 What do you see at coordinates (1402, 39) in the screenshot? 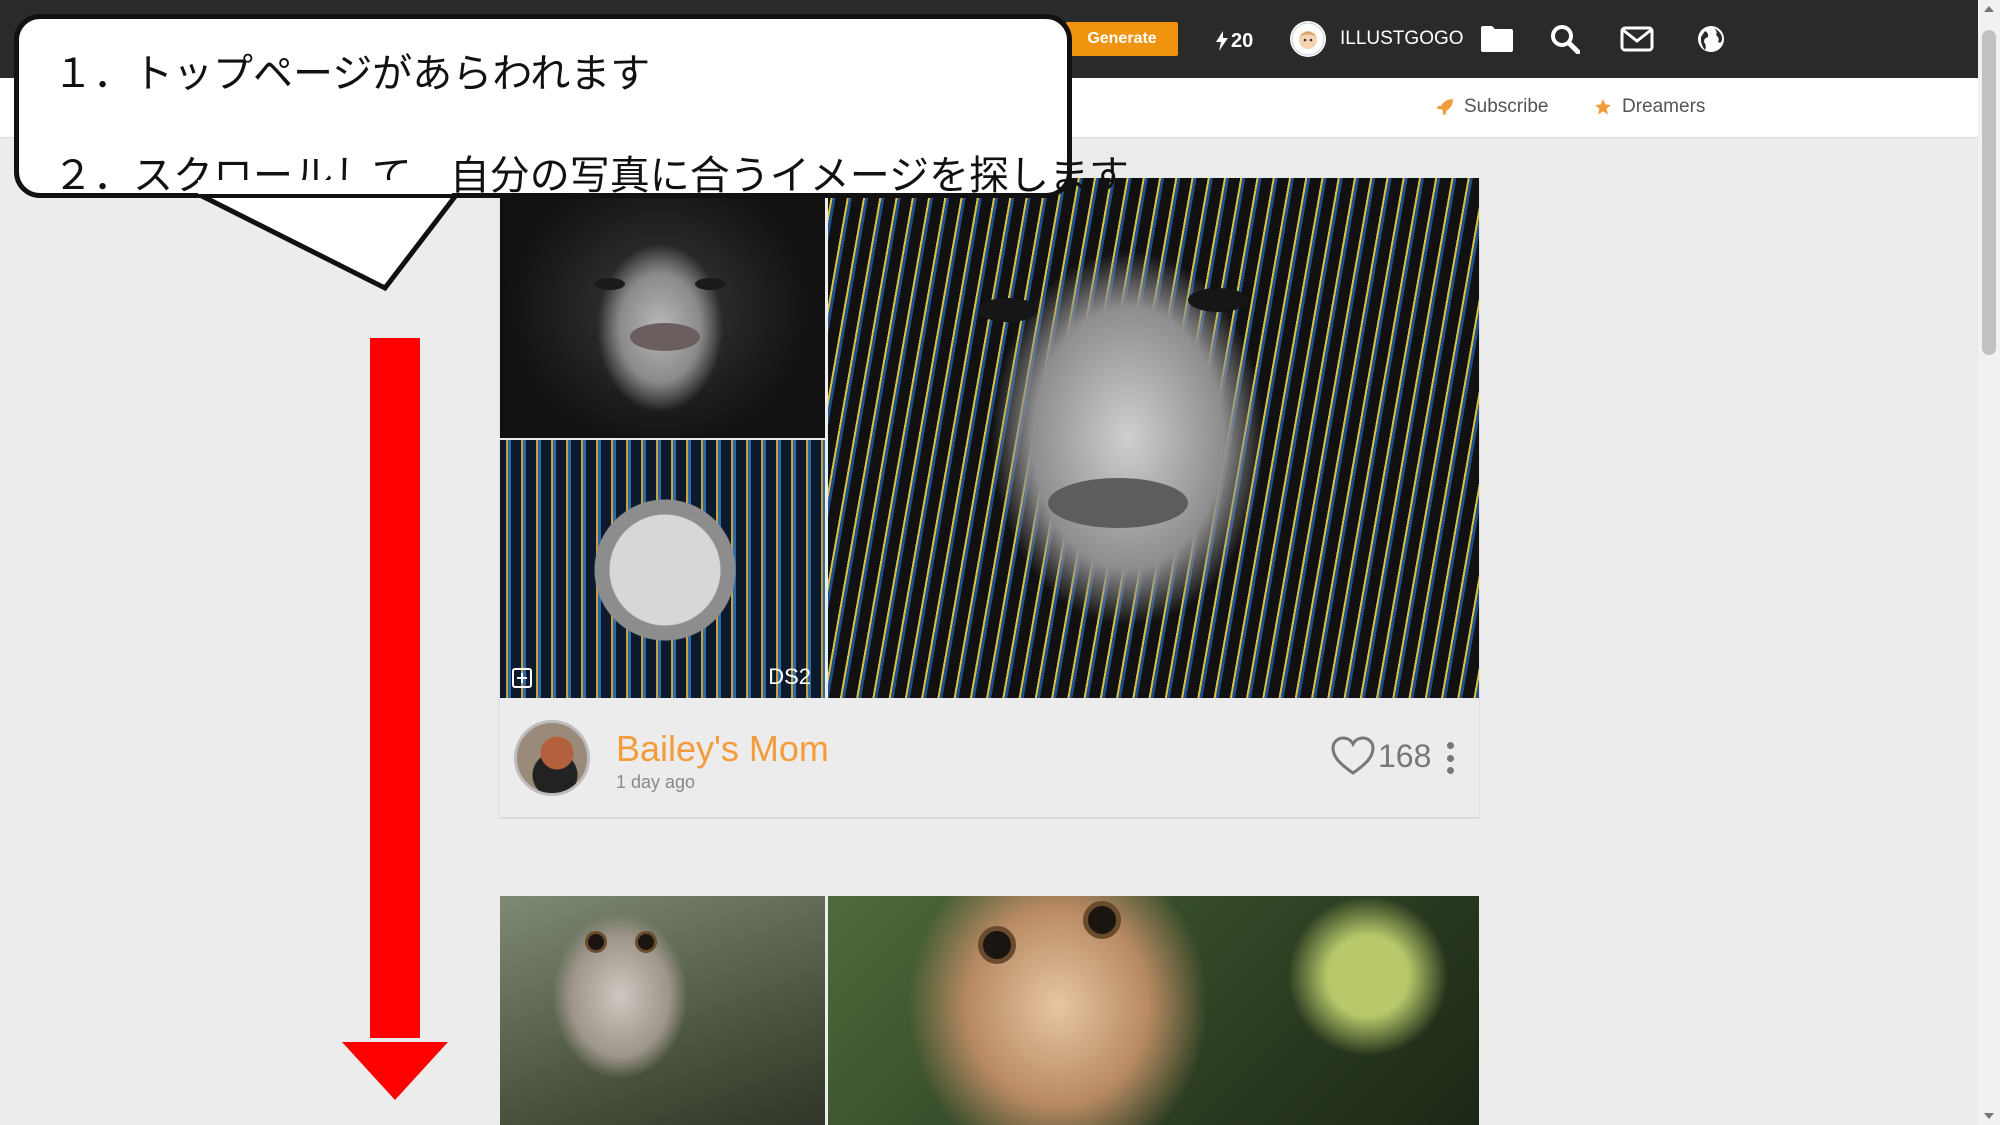
I see `username: ILLUSTGOGO` at bounding box center [1402, 39].